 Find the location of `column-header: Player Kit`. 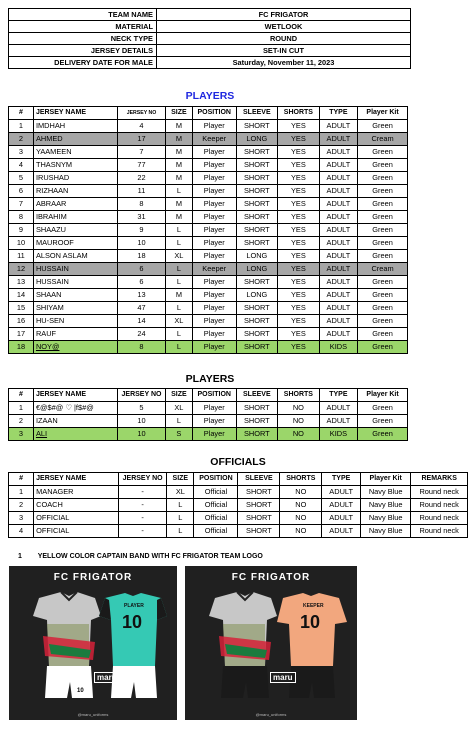

column-header: Player Kit is located at coordinates (386, 479).